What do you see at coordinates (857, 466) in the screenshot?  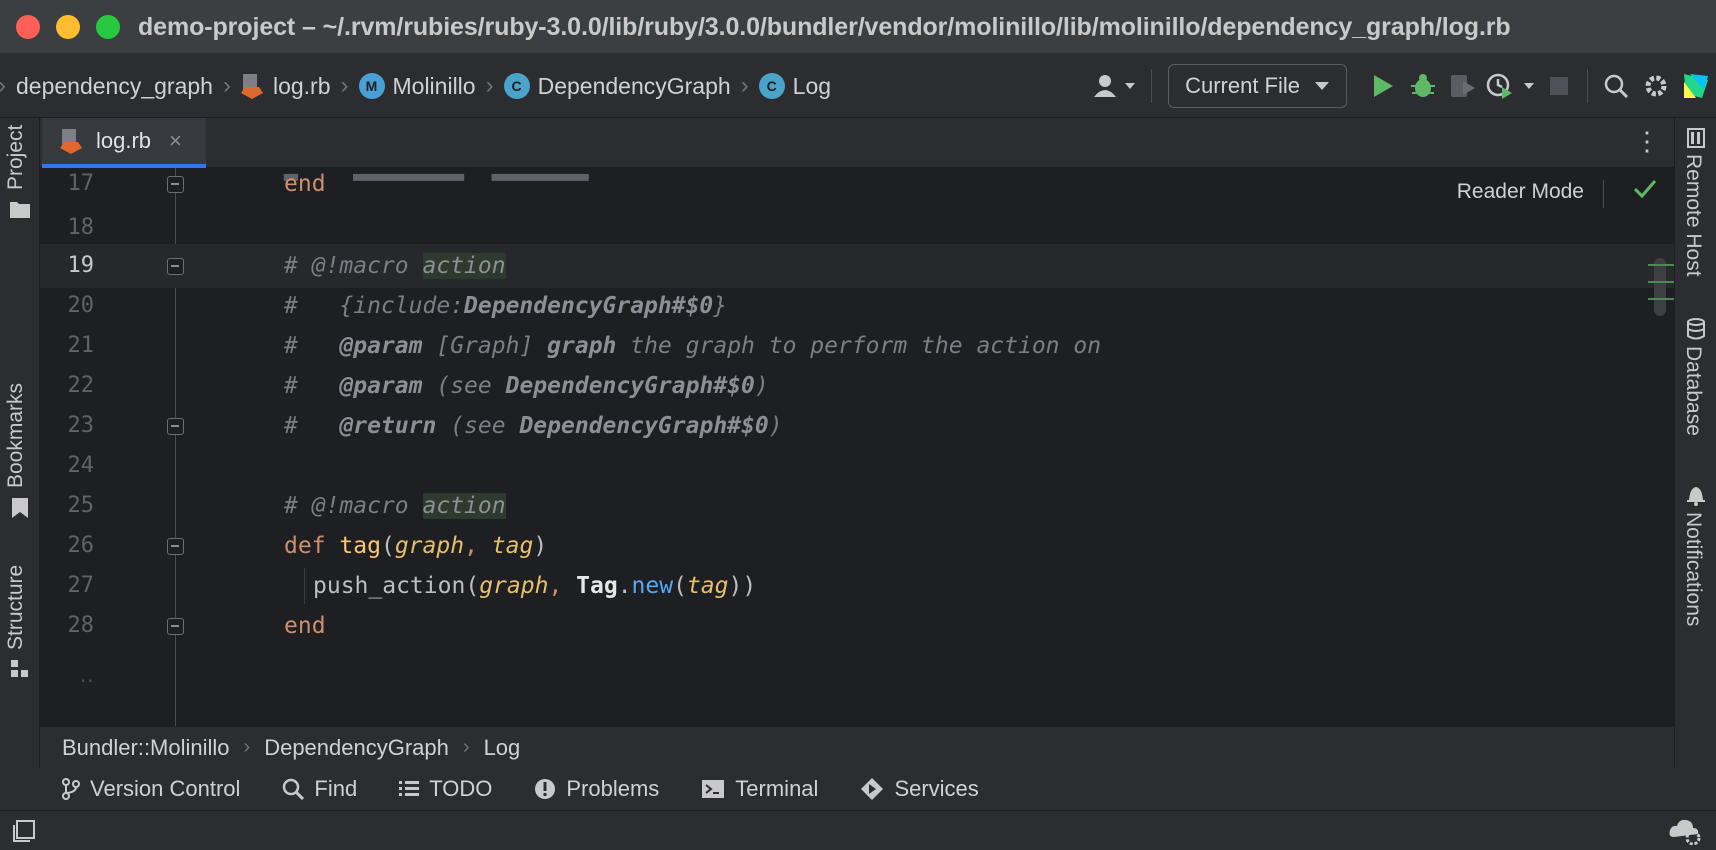 I see `code-line-24: 24` at bounding box center [857, 466].